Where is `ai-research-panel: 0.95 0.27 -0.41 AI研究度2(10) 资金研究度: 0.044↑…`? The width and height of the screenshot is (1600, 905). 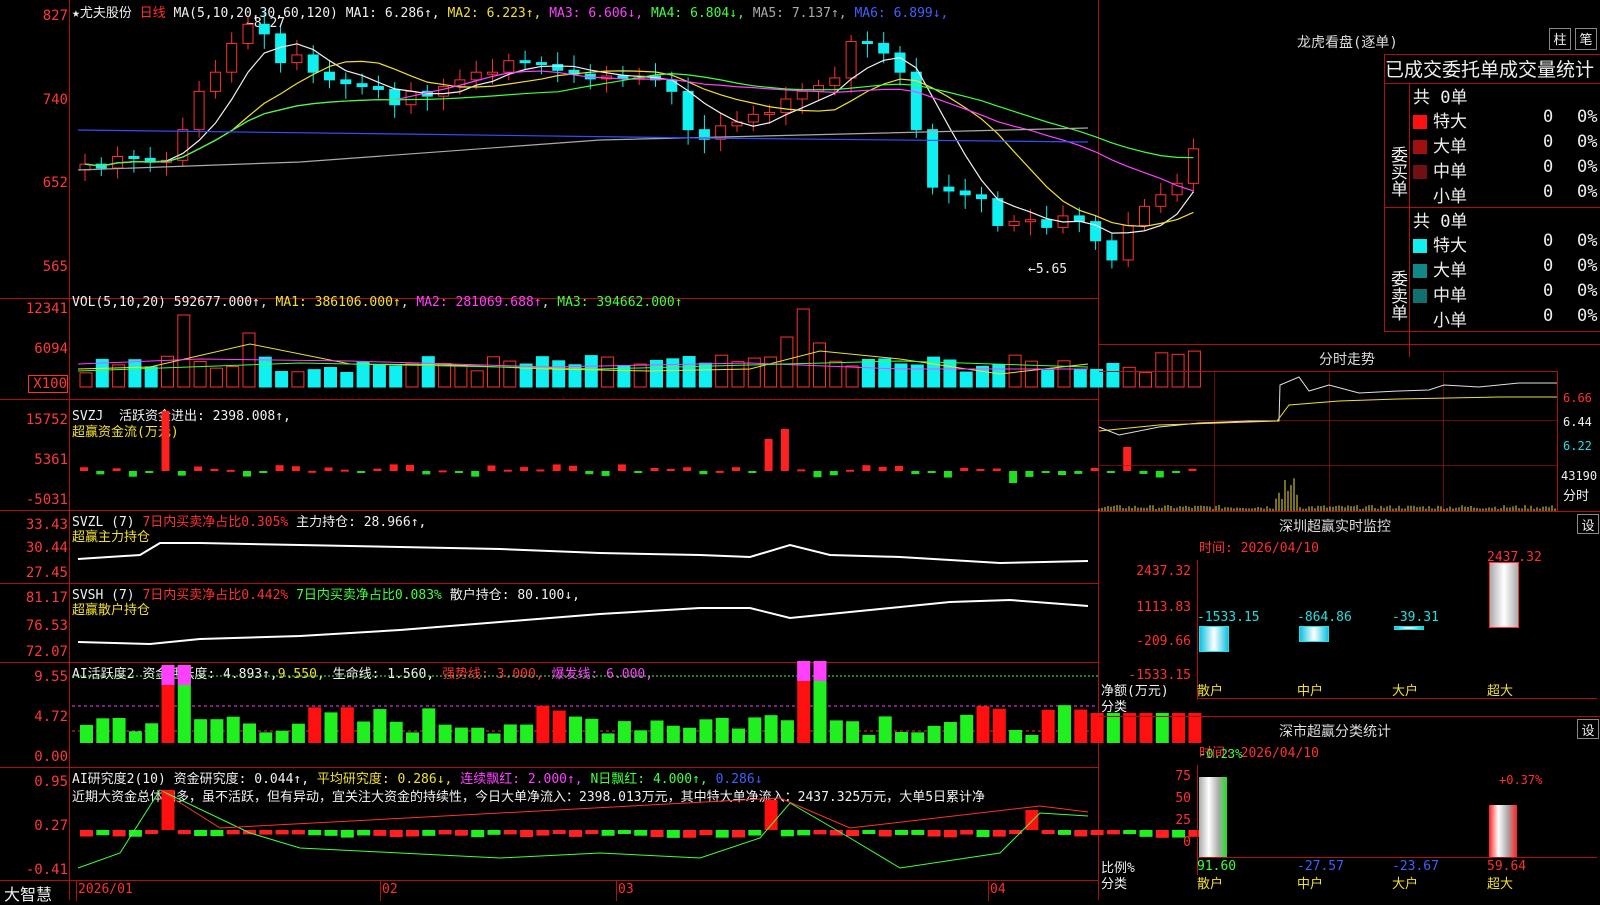
ai-research-panel: 0.95 0.27 -0.41 AI研究度2(10) 资金研究度: 0.044↑… is located at coordinates (601, 824).